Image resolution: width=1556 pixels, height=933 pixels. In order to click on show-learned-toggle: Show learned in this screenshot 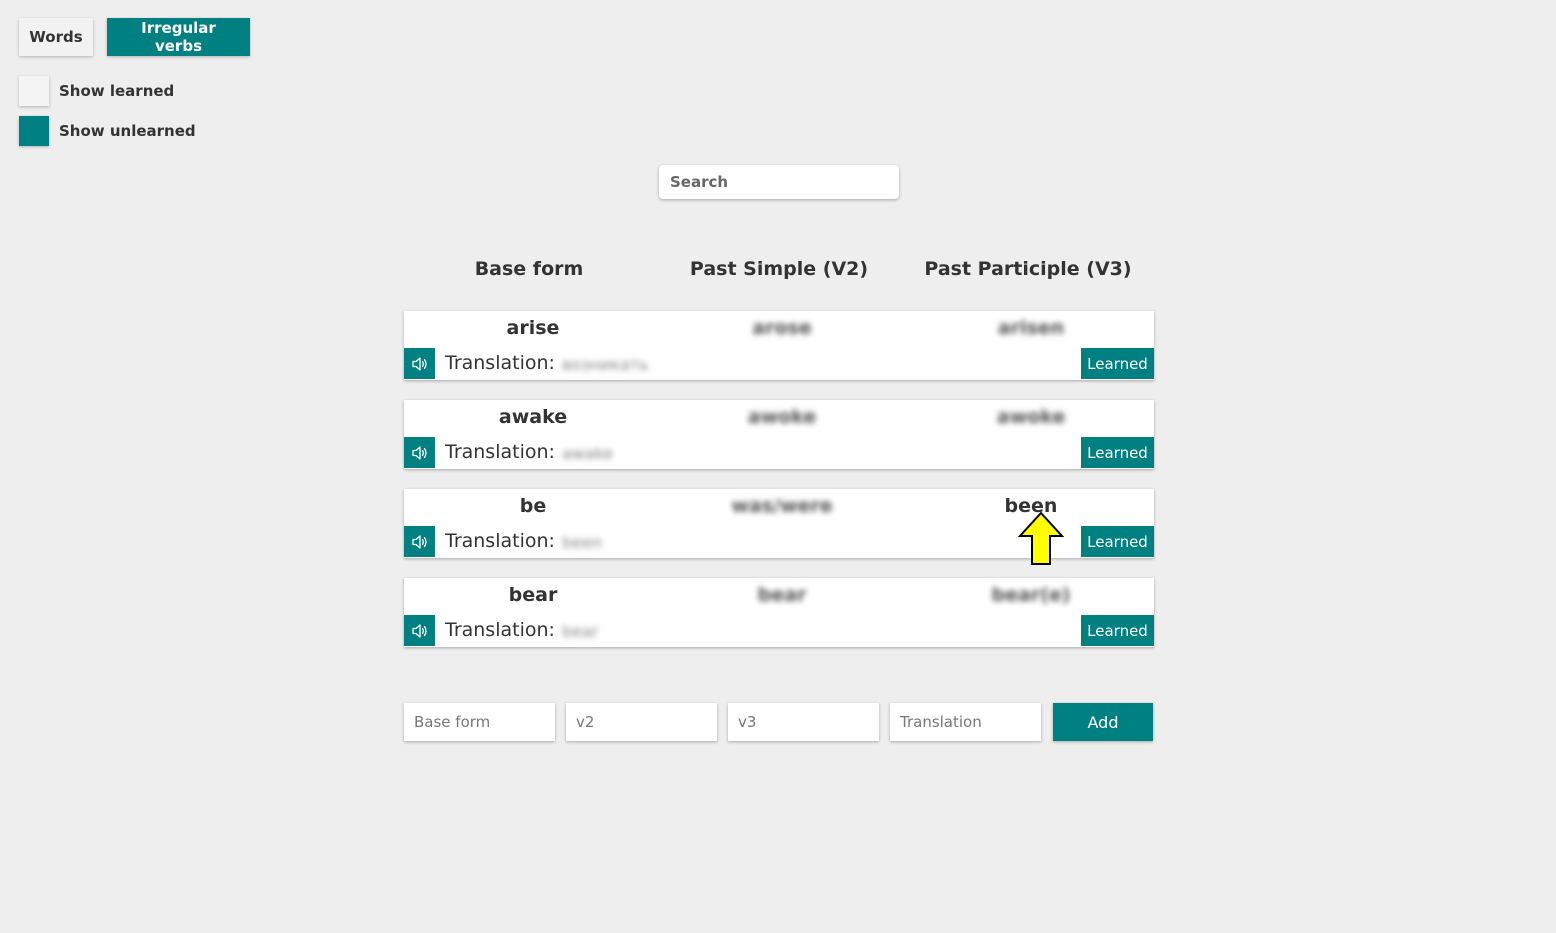, I will do `click(96, 91)`.